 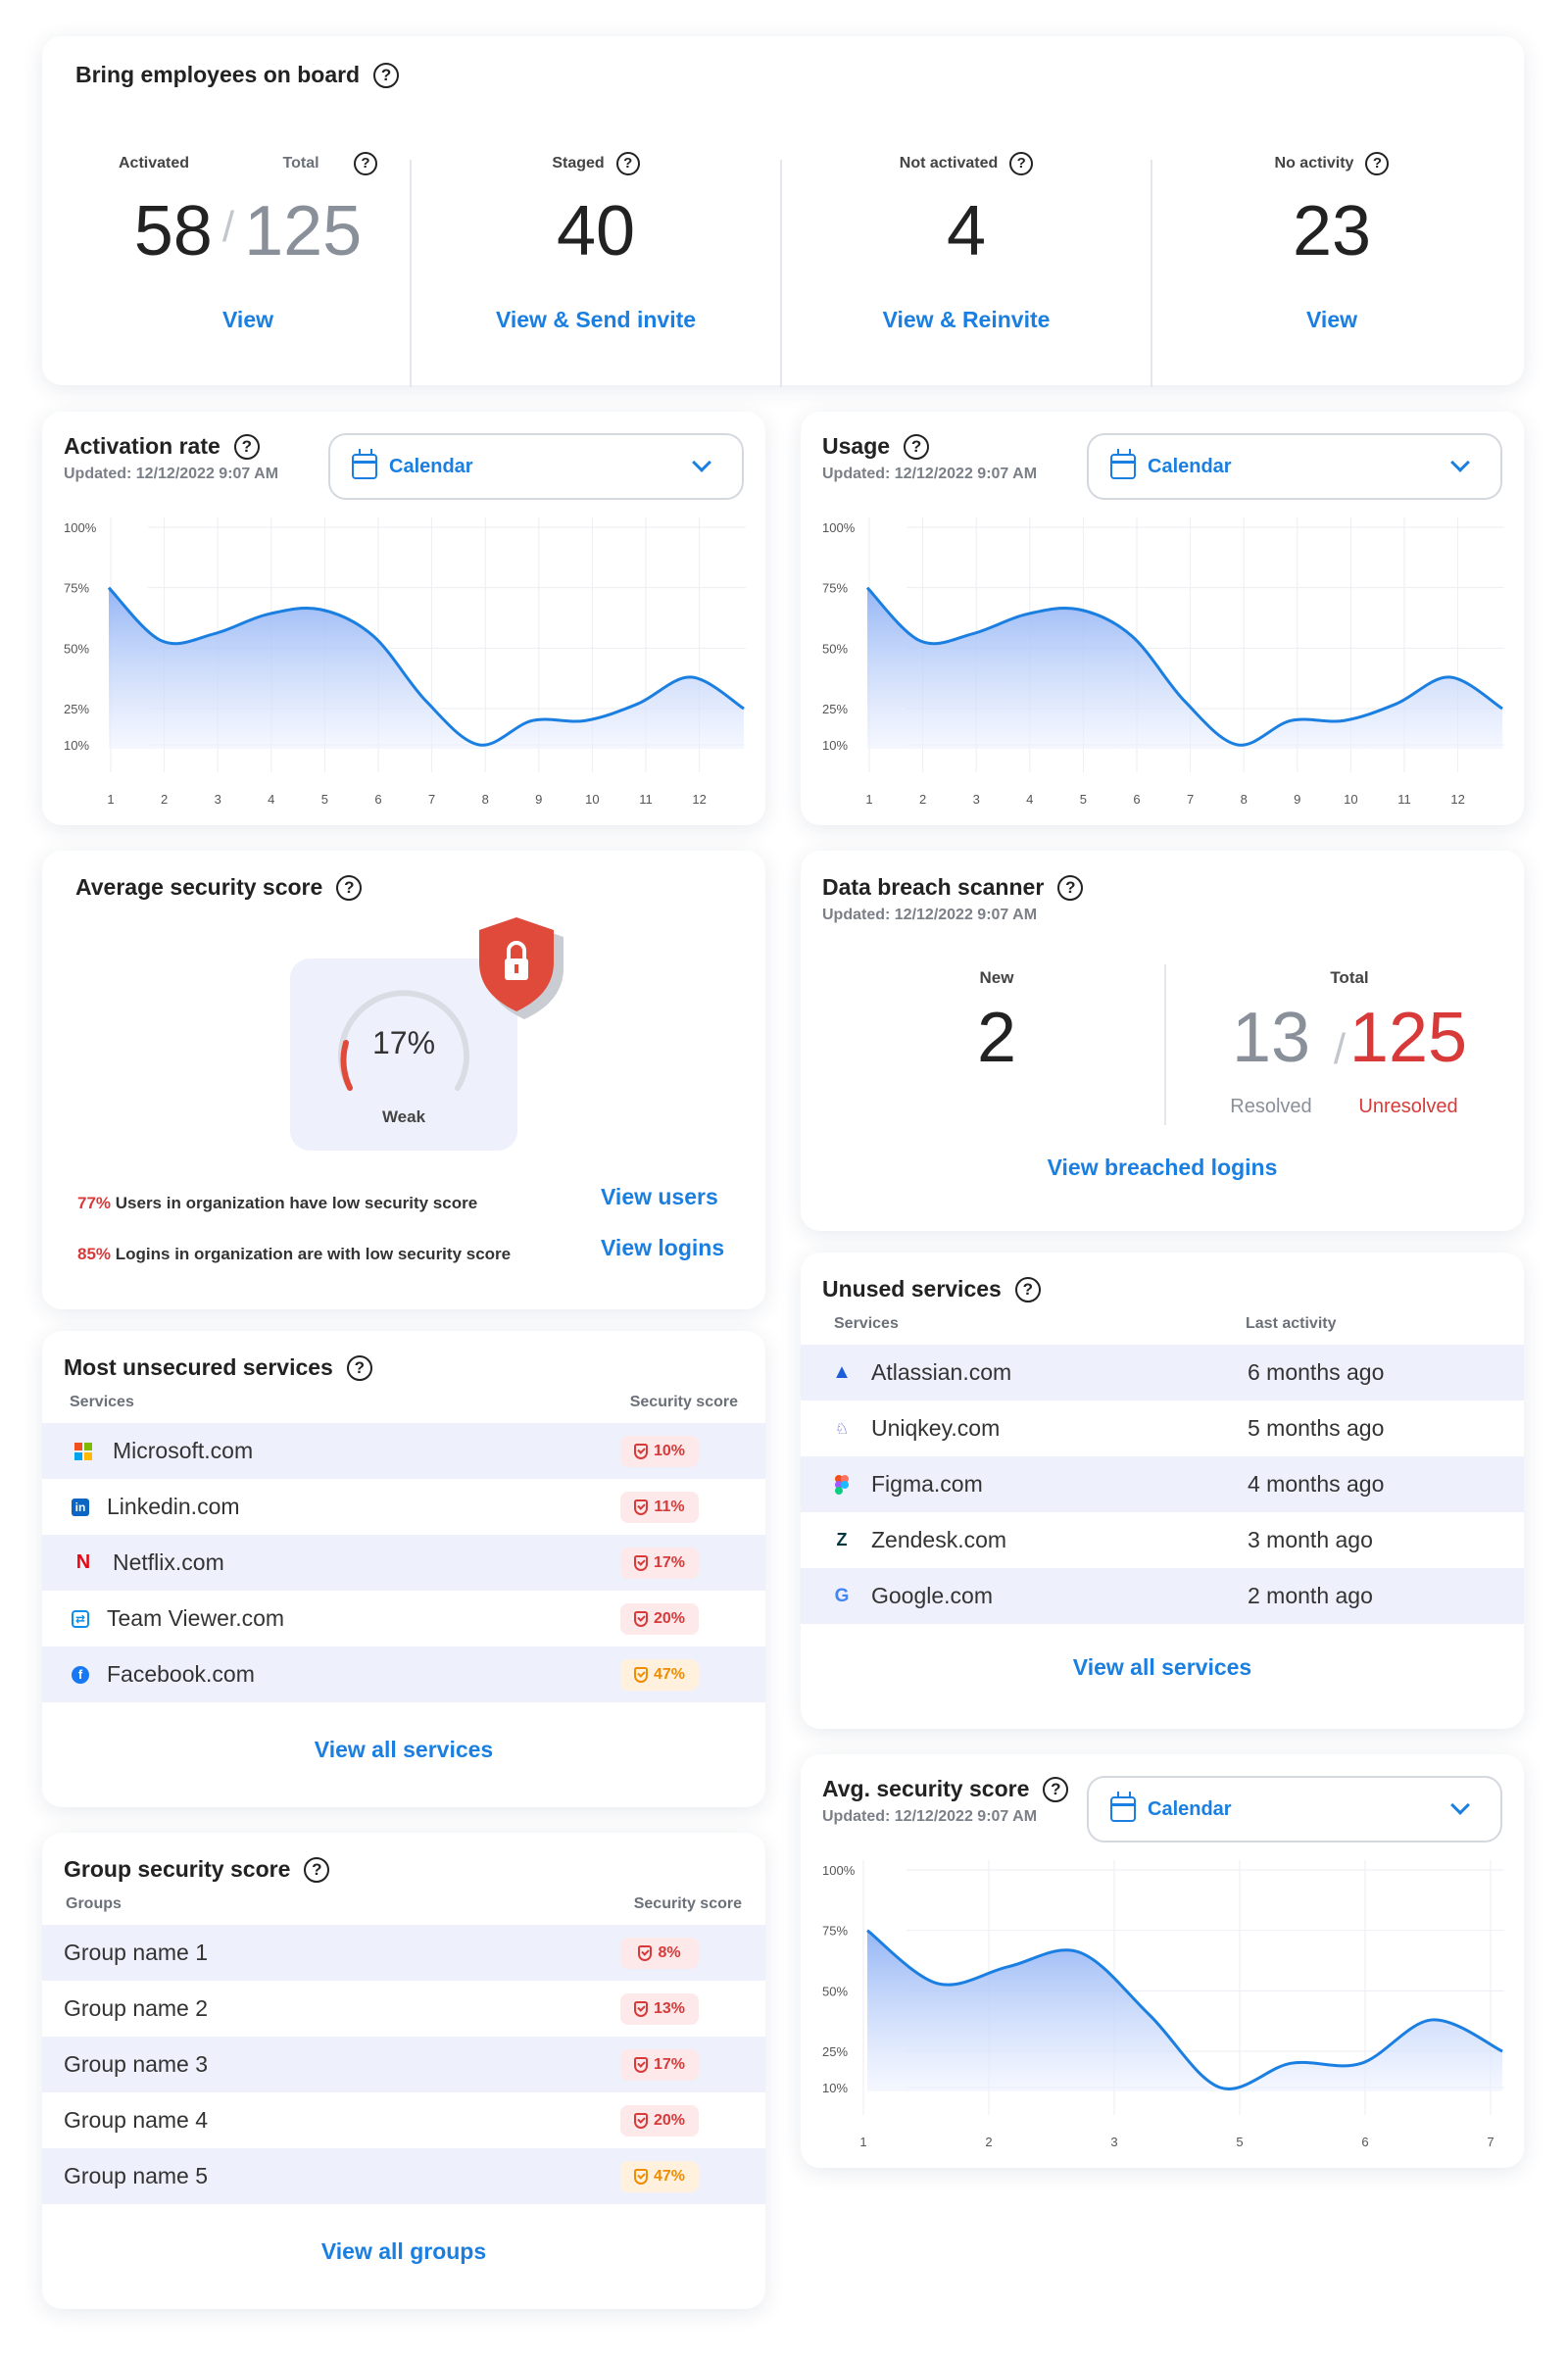 I want to click on zendesk-icon: Z, so click(x=842, y=1540).